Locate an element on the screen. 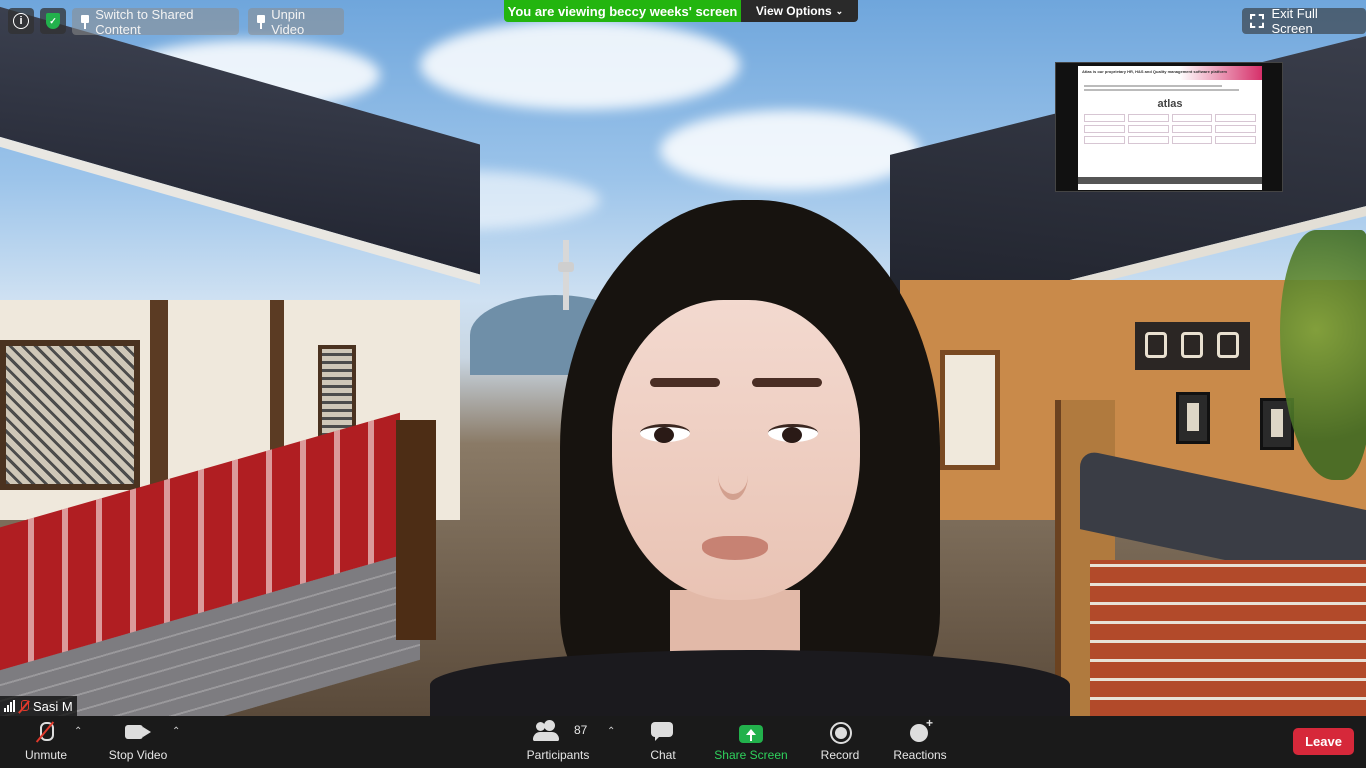 This screenshot has height=768, width=1366. share-screen-button: Share Screen is located at coordinates (751, 742).